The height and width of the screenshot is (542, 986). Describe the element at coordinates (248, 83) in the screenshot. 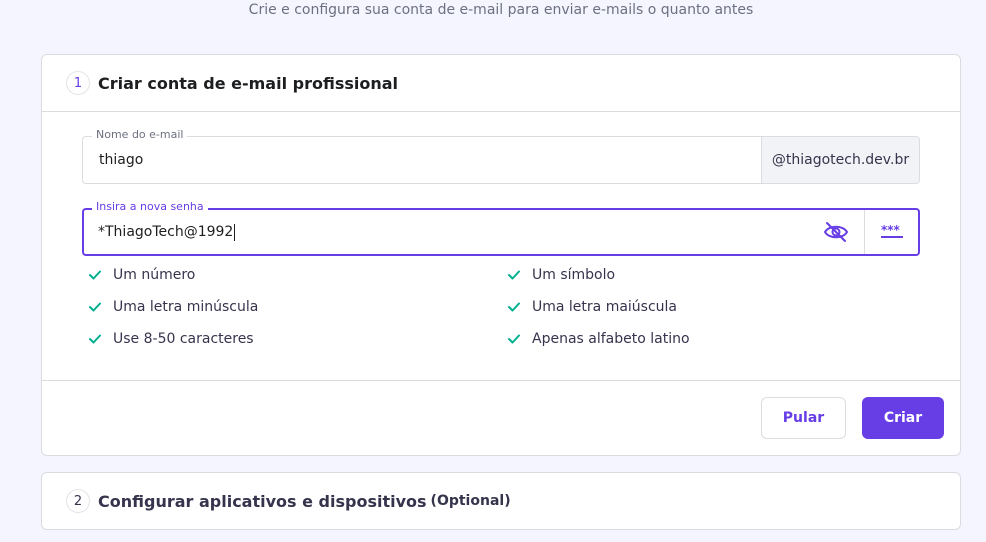

I see `step-title: Criar conta de e-mail profissional` at that location.